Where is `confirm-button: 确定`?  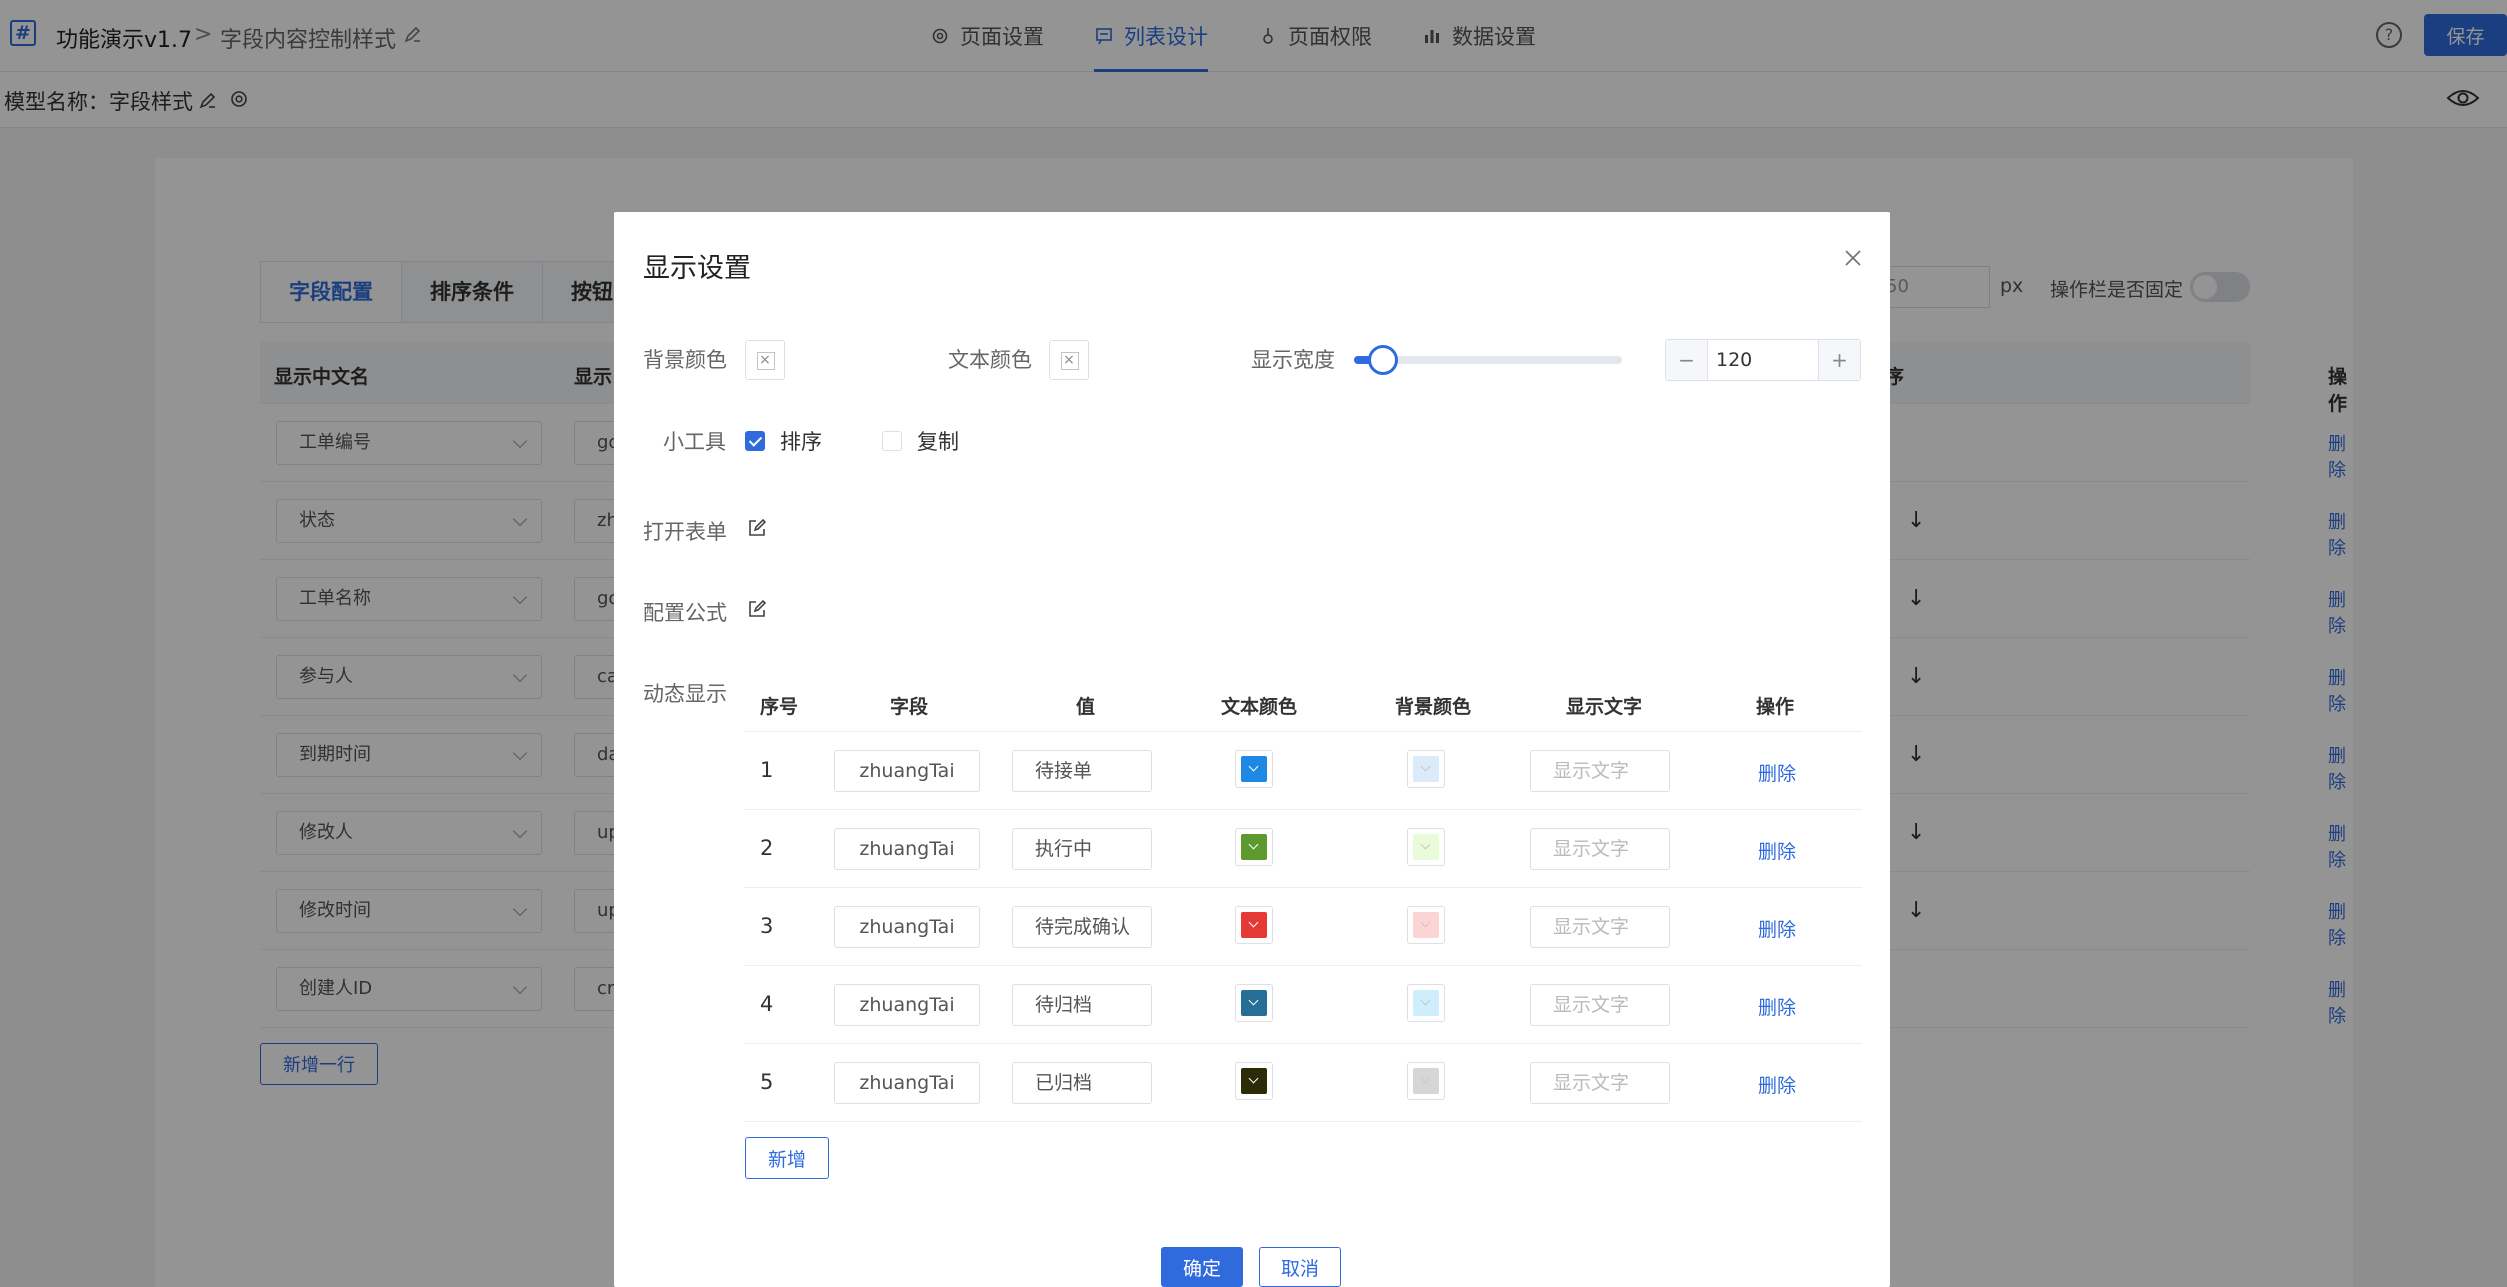 confirm-button: 确定 is located at coordinates (1202, 1267).